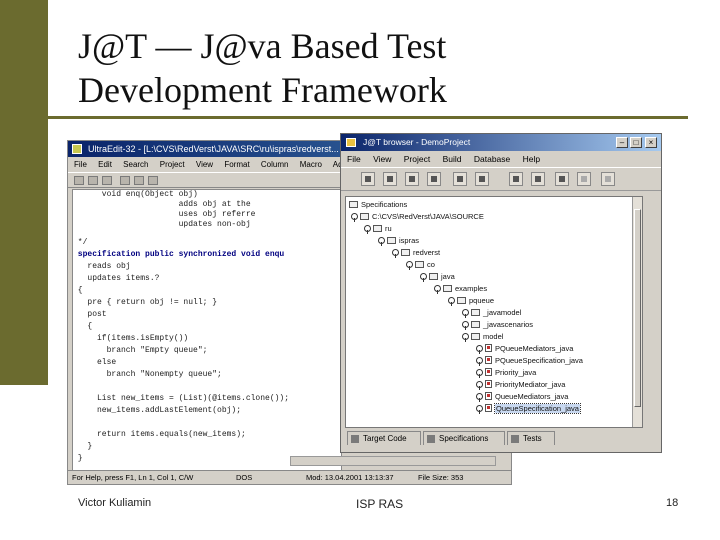 Image resolution: width=720 pixels, height=540 pixels. Describe the element at coordinates (460, 179) in the screenshot. I see `tool-document-icon` at that location.